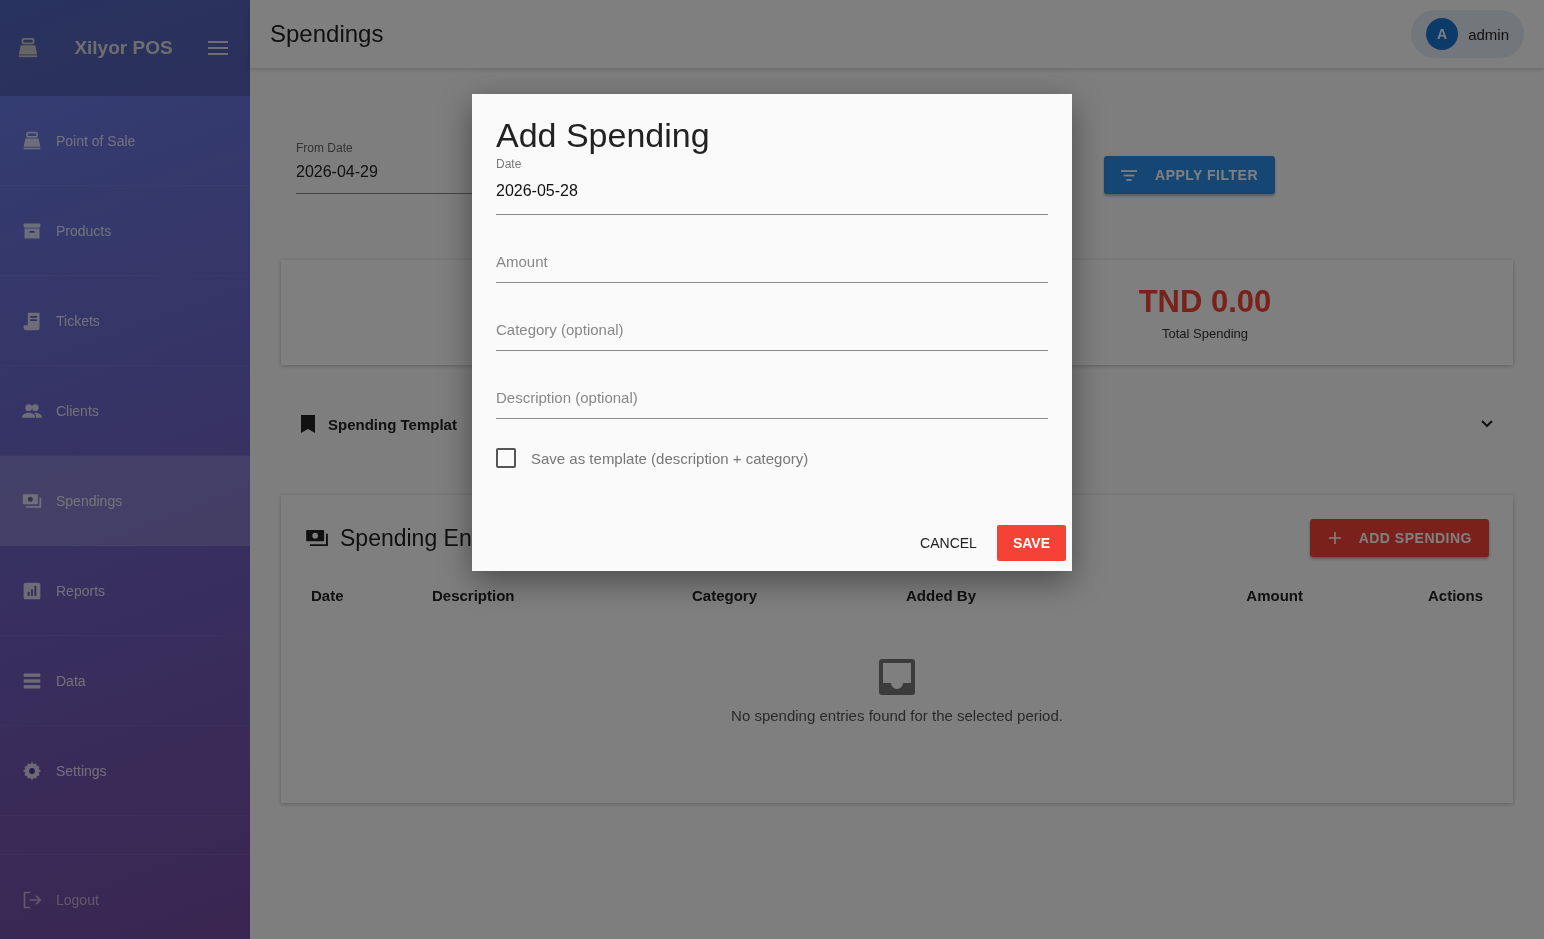  I want to click on empty-message: No spending entries found for the selected period., so click(897, 715).